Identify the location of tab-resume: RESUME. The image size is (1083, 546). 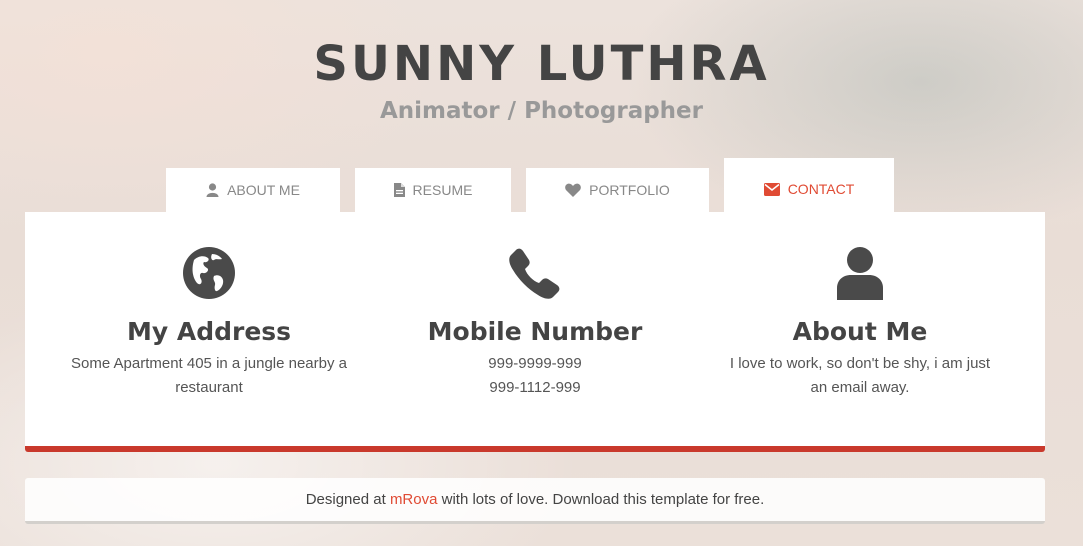
(433, 190).